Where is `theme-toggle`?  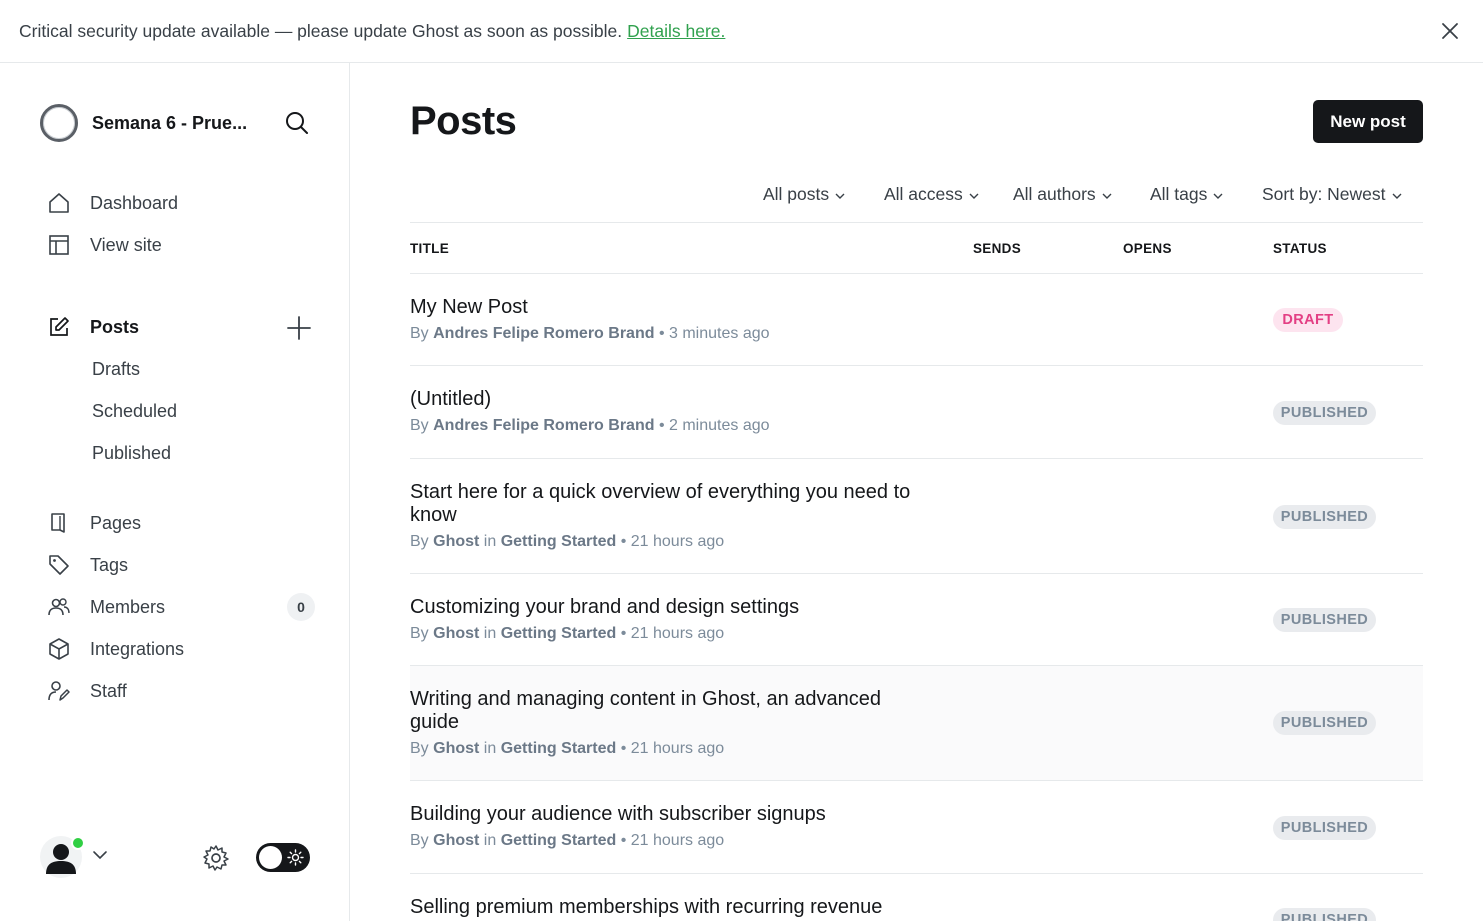 theme-toggle is located at coordinates (283, 857).